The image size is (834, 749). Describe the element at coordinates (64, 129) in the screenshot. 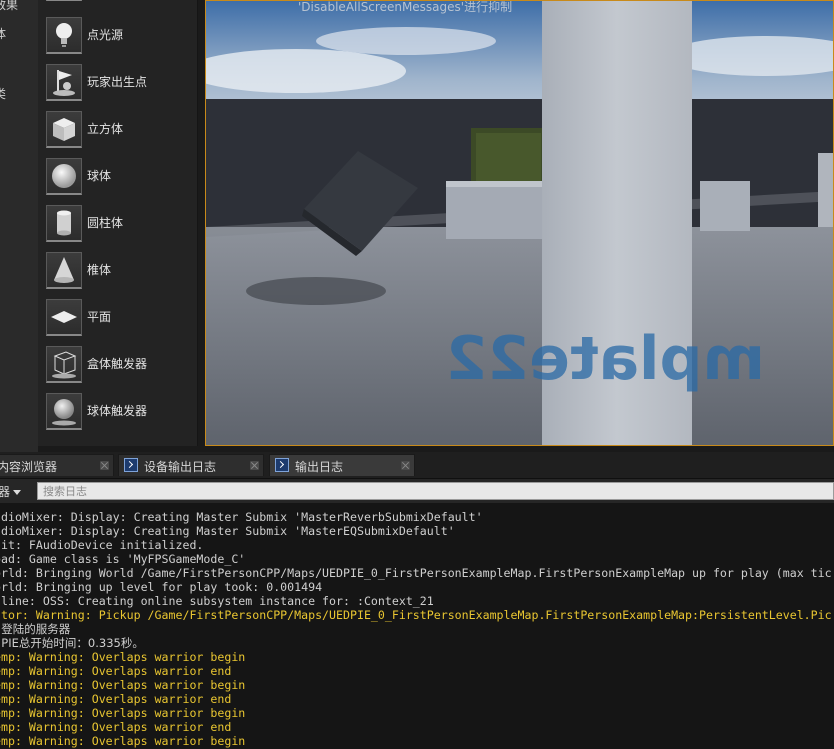

I see `cube-icon` at that location.